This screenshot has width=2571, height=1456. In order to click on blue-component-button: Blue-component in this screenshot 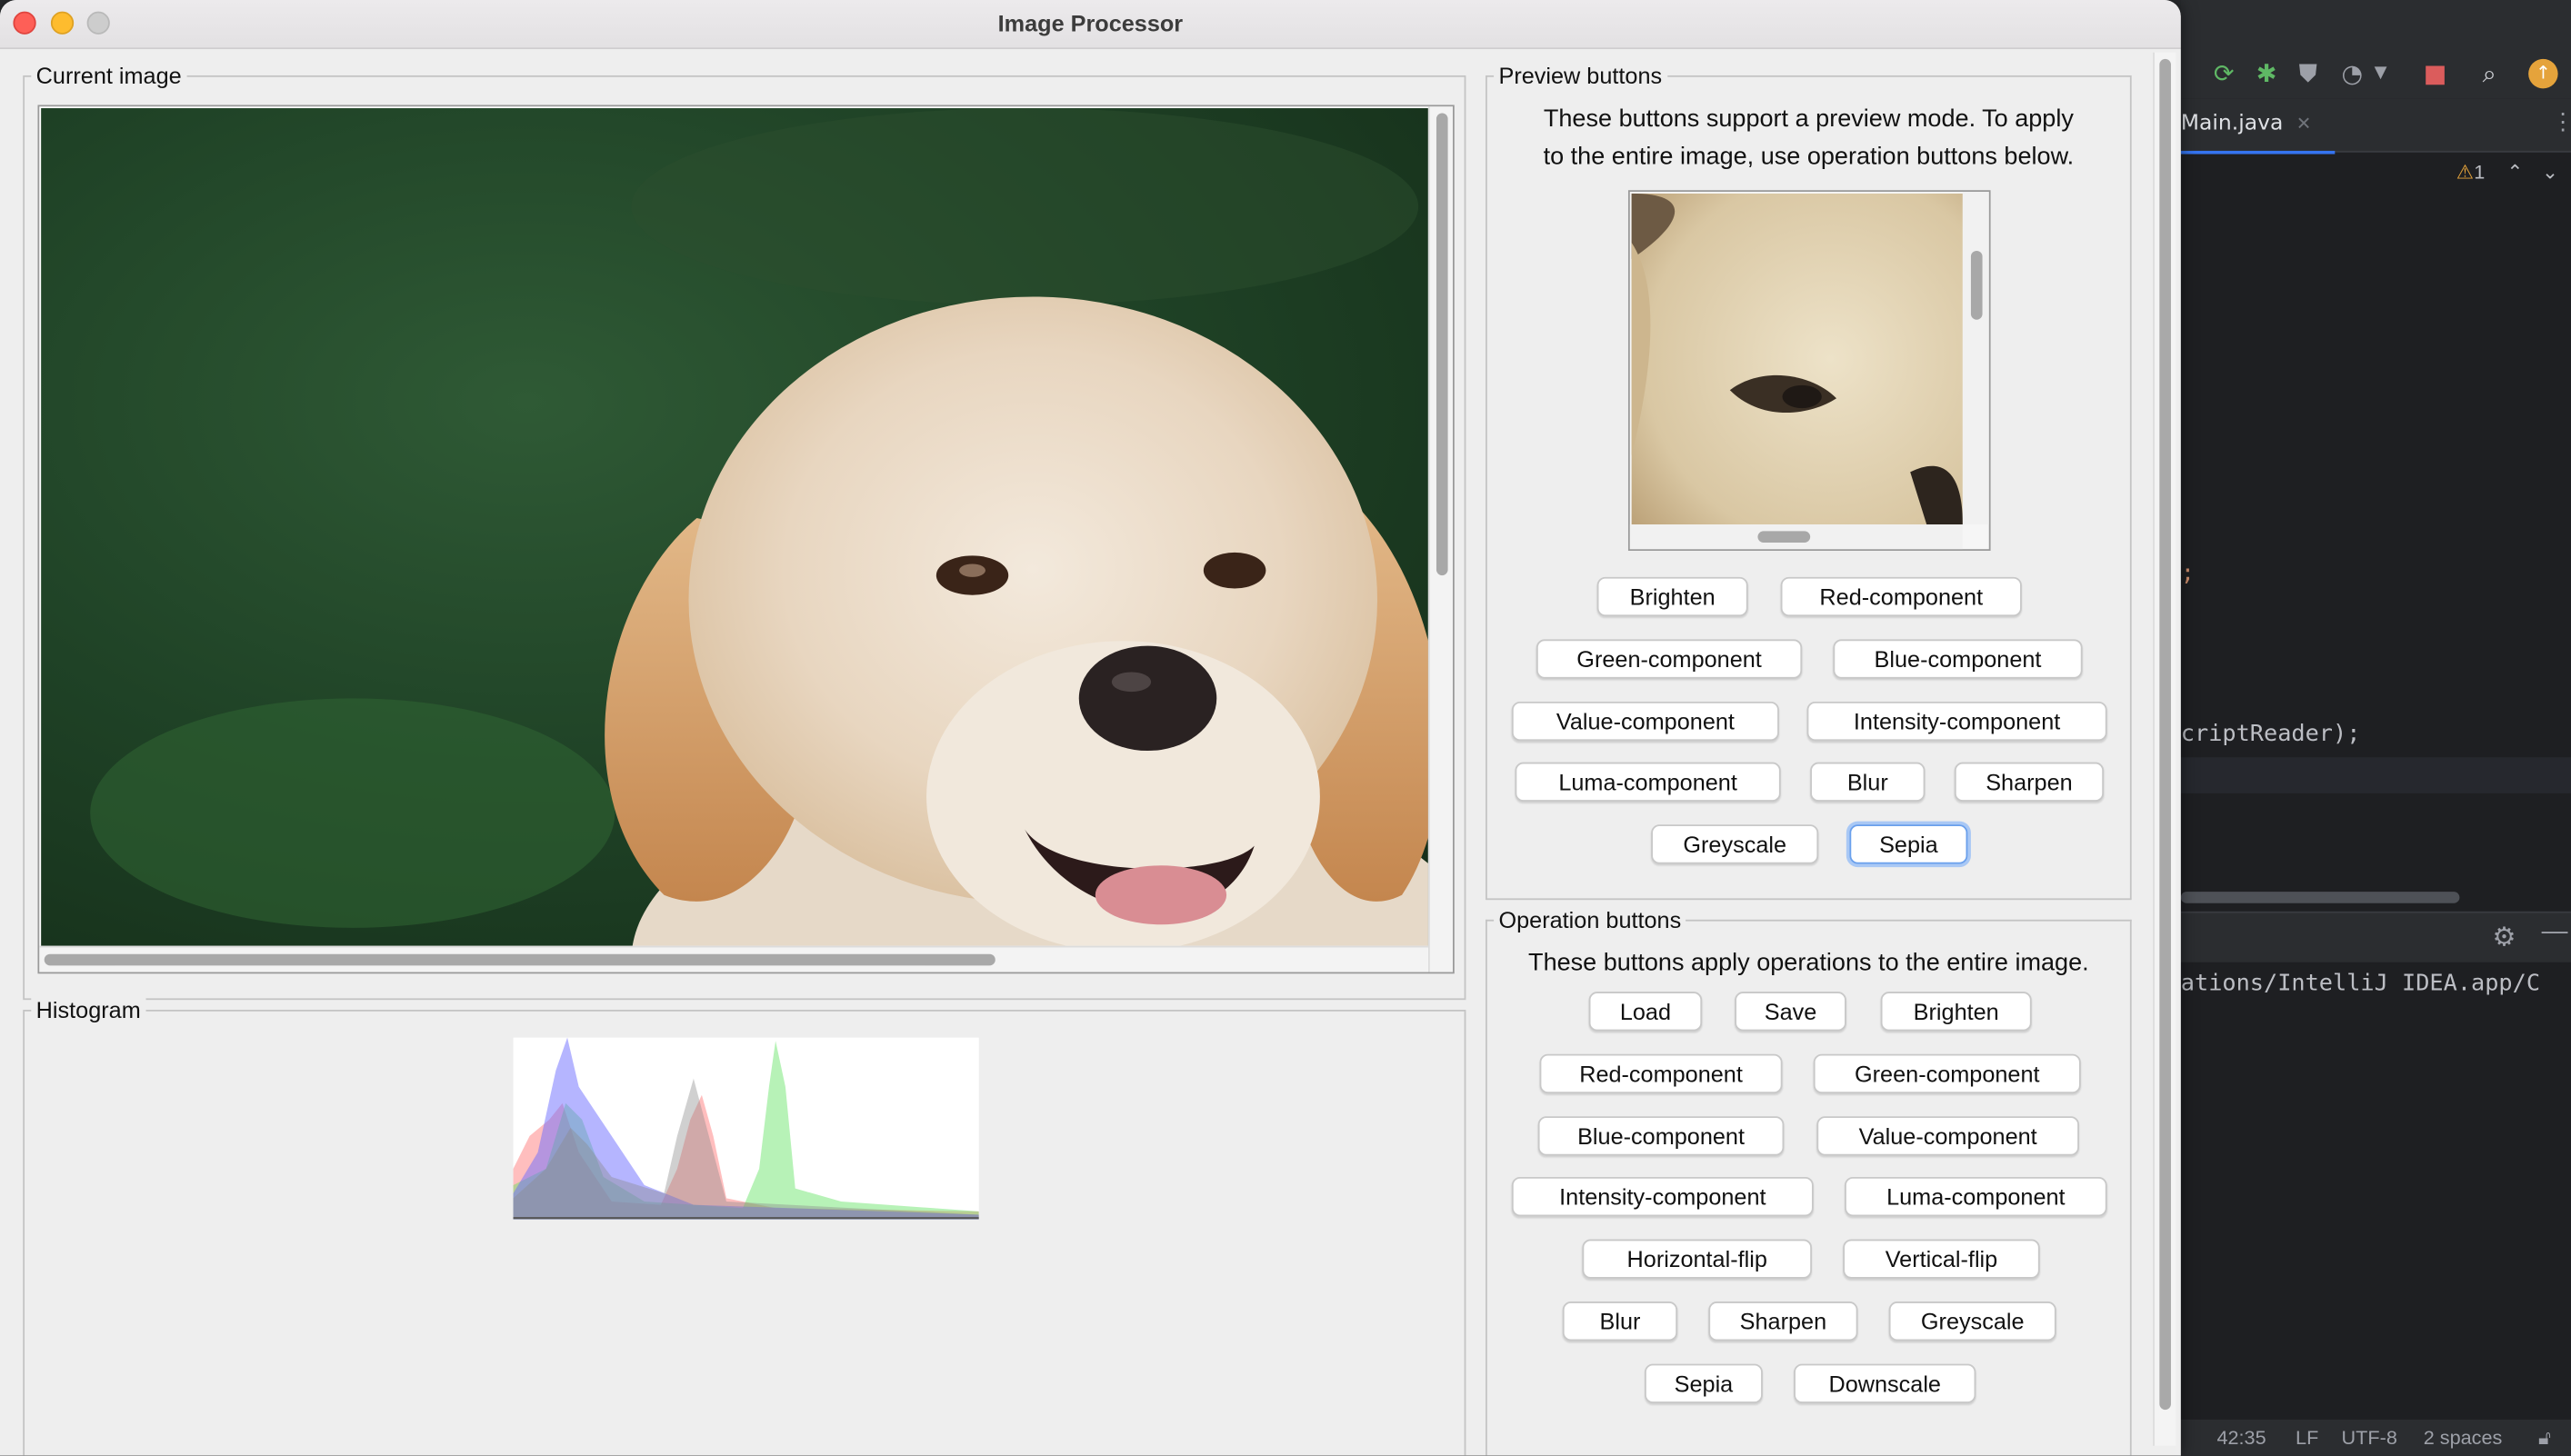, I will do `click(1661, 1136)`.